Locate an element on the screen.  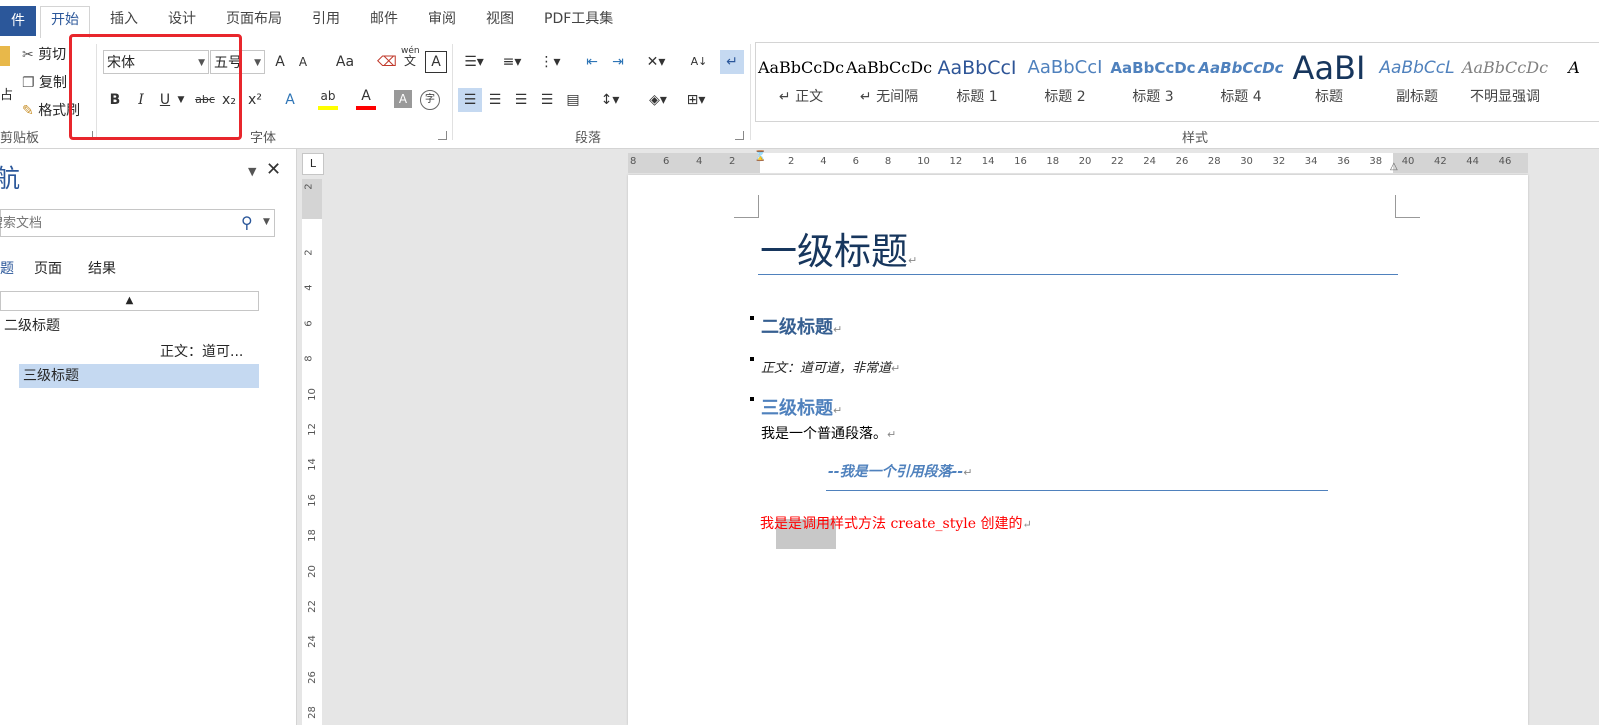
numbering-icon: ≡▾ is located at coordinates (512, 62).